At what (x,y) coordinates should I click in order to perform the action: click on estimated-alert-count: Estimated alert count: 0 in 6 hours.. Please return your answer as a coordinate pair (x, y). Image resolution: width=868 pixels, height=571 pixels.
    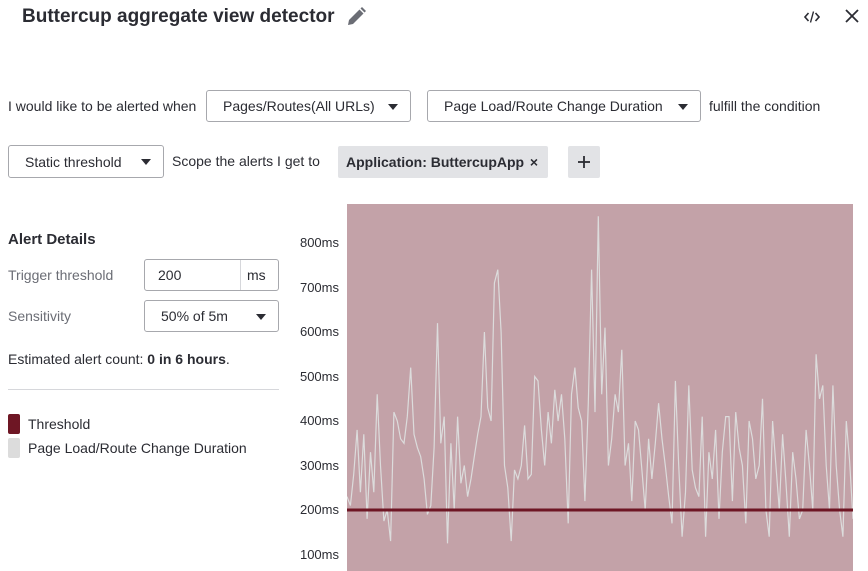
    Looking at the image, I should click on (119, 359).